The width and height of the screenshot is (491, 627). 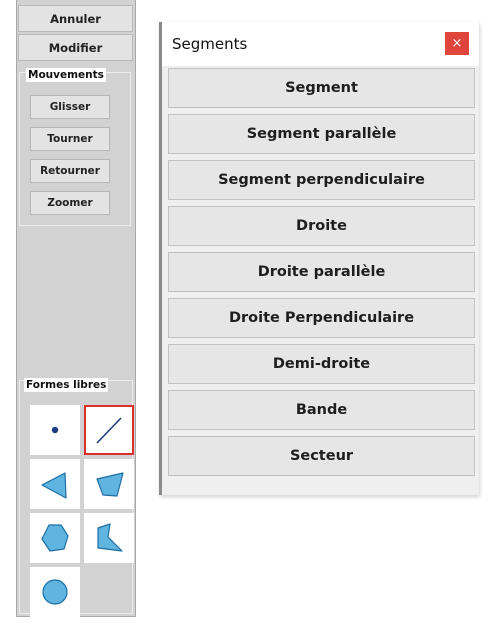 I want to click on triangle-icon, so click(x=54, y=485).